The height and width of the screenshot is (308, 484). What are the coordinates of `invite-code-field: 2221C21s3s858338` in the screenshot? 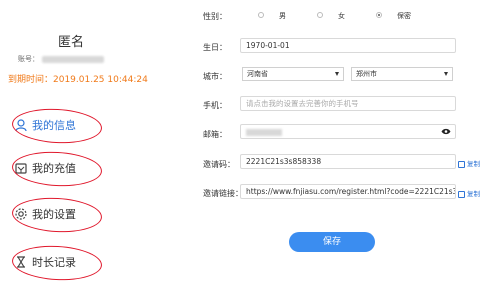 It's located at (348, 161).